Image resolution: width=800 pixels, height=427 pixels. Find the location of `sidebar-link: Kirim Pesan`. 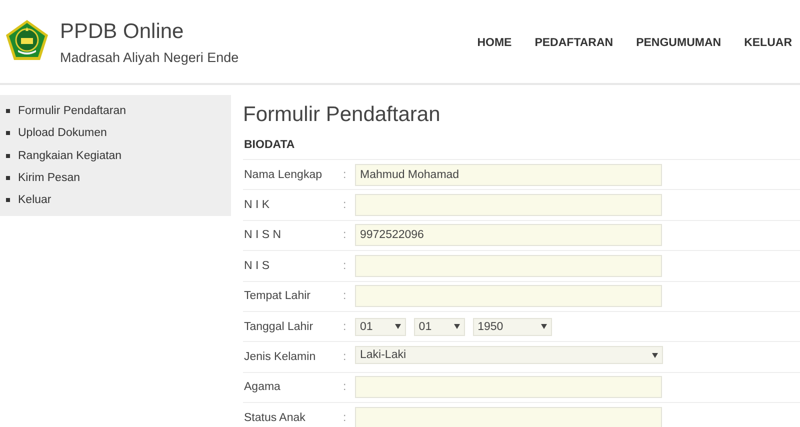

sidebar-link: Kirim Pesan is located at coordinates (49, 178).